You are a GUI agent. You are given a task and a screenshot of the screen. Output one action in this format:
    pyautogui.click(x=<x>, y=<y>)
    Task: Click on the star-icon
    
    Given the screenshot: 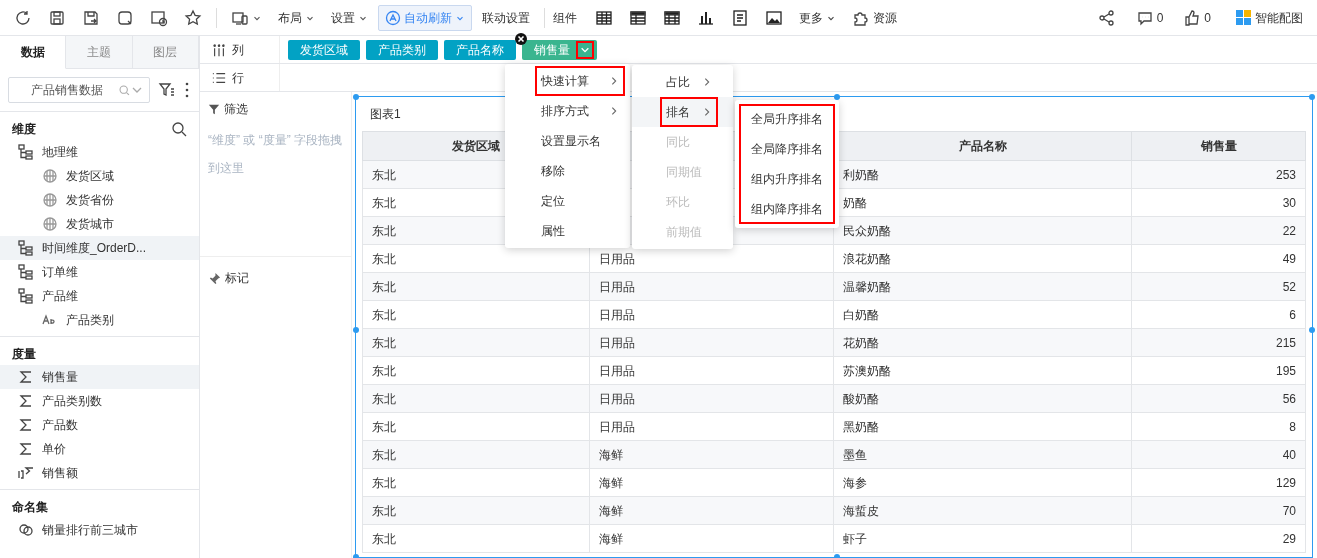 What is the action you would take?
    pyautogui.click(x=193, y=17)
    